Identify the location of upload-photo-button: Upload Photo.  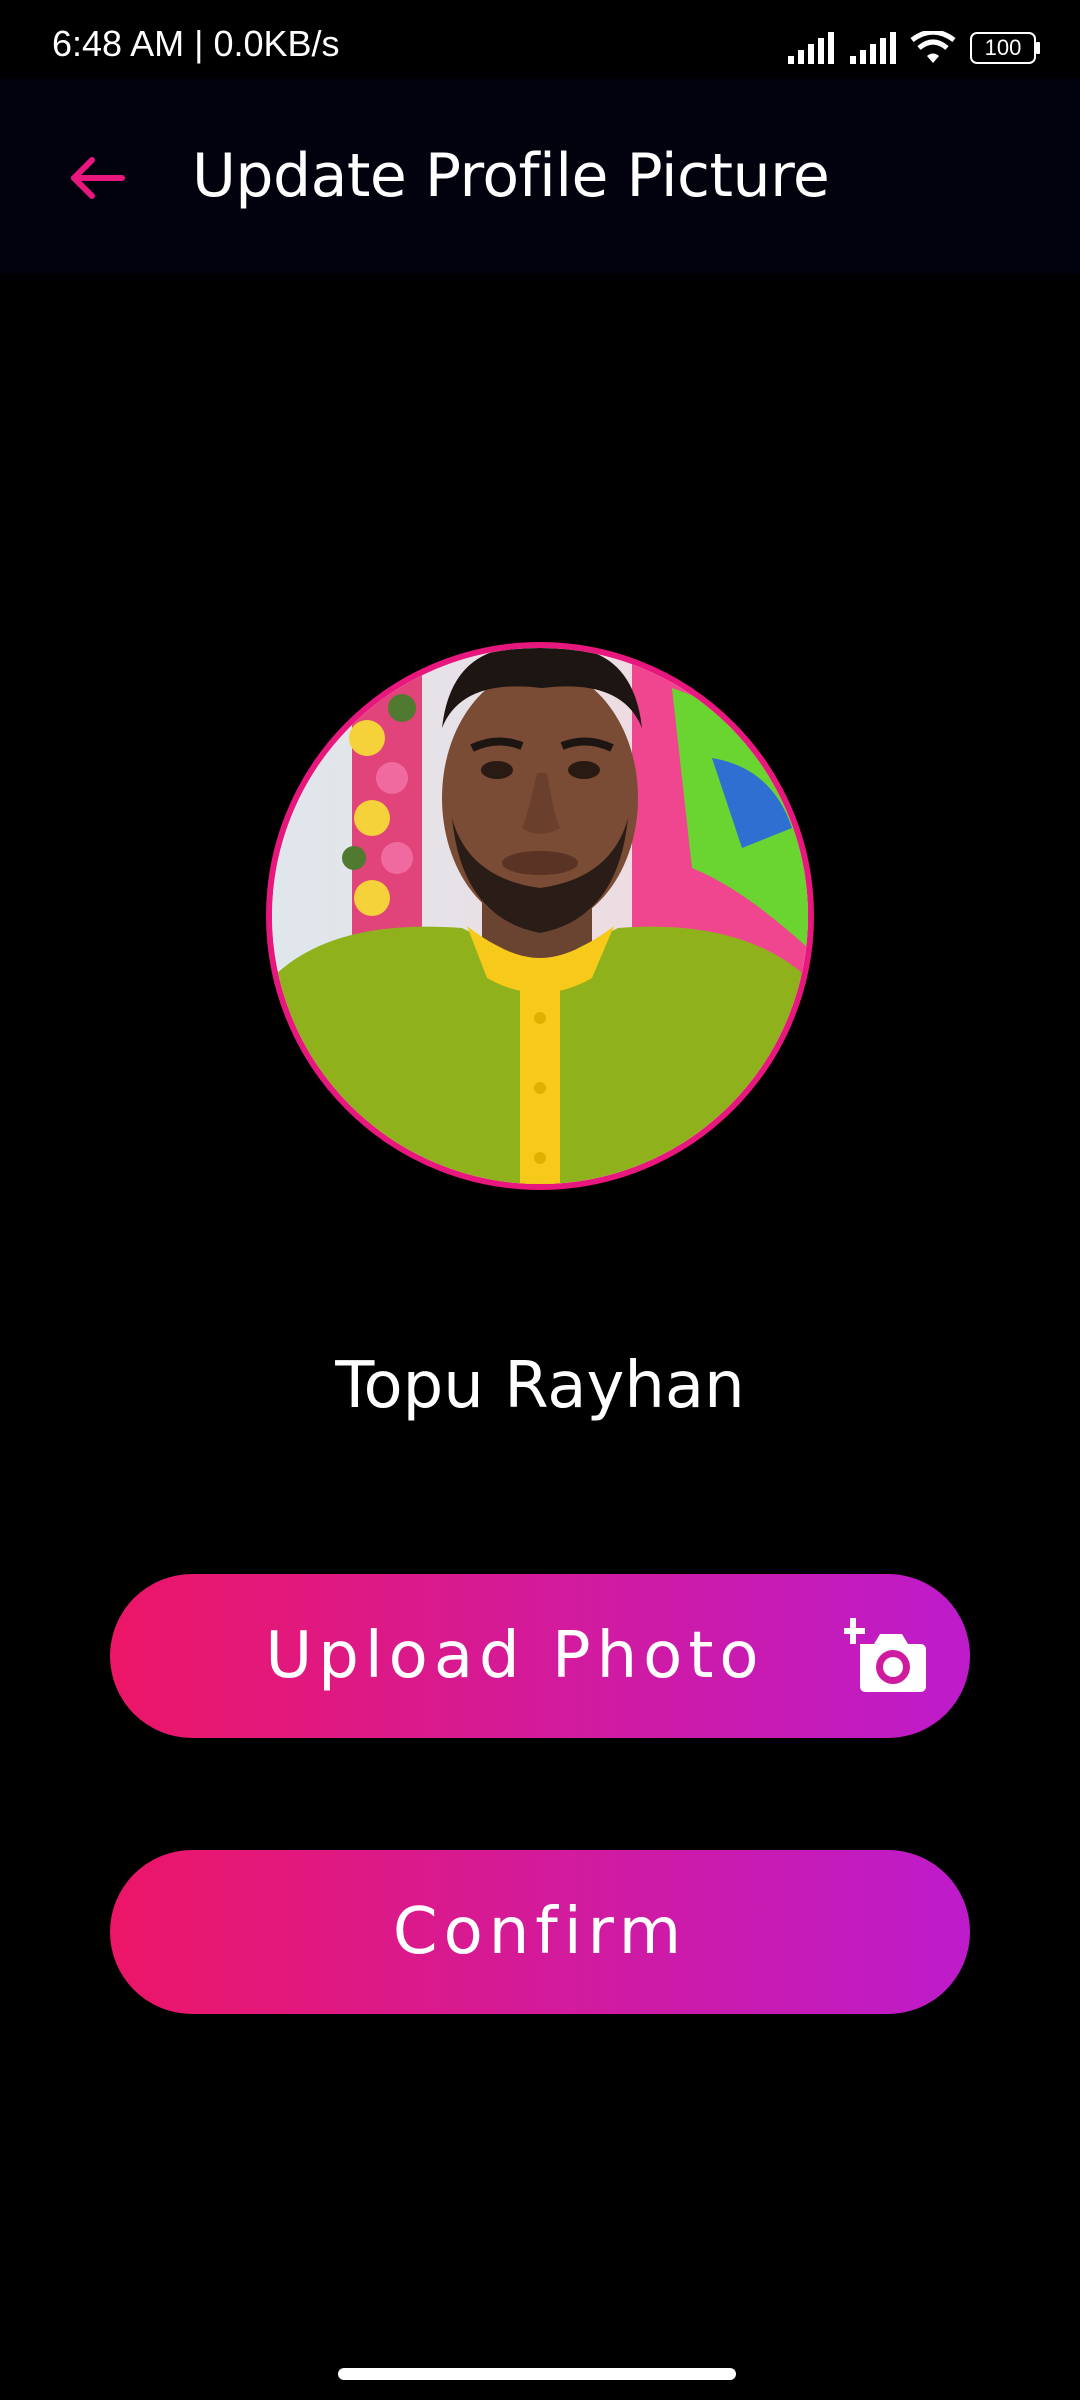
(540, 1656).